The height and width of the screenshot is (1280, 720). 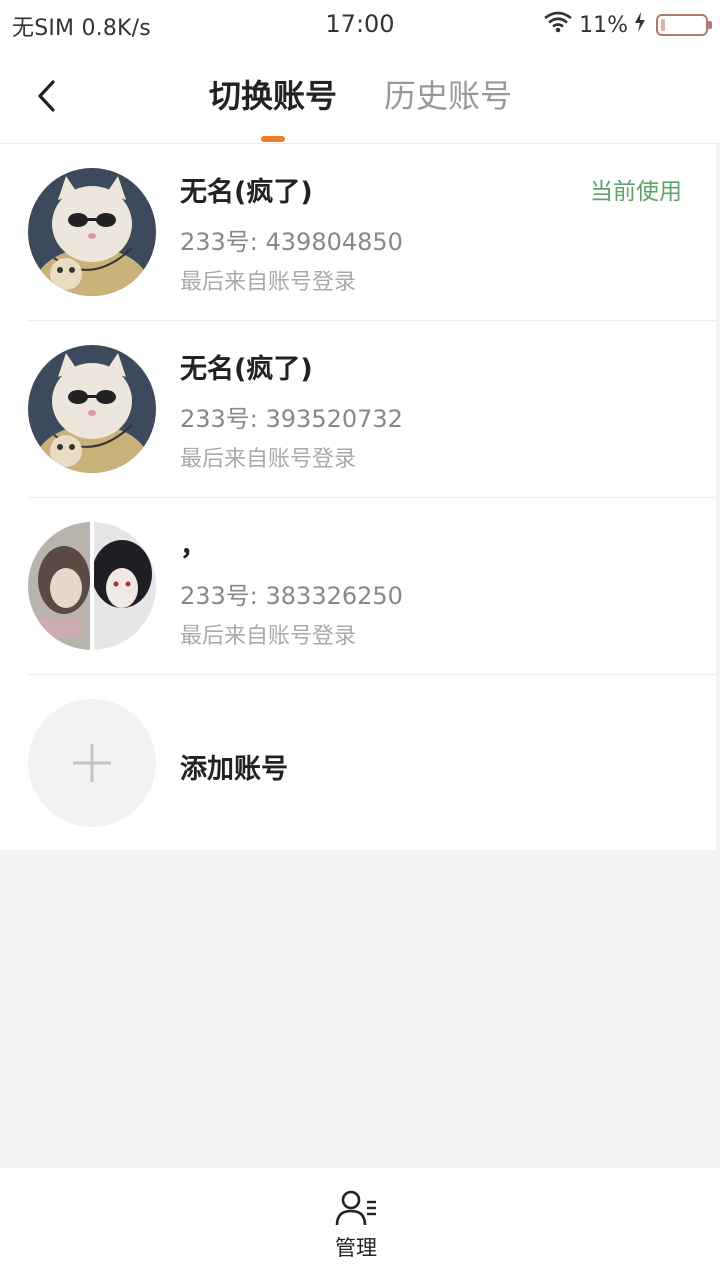 What do you see at coordinates (291, 596) in the screenshot?
I see `account-uid: 233号: 383326250` at bounding box center [291, 596].